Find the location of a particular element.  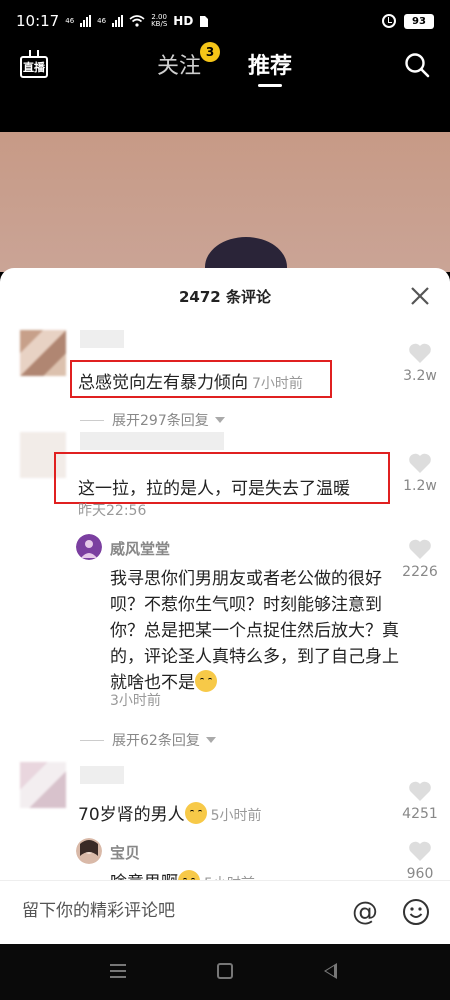

like-count: 4251 is located at coordinates (420, 814).